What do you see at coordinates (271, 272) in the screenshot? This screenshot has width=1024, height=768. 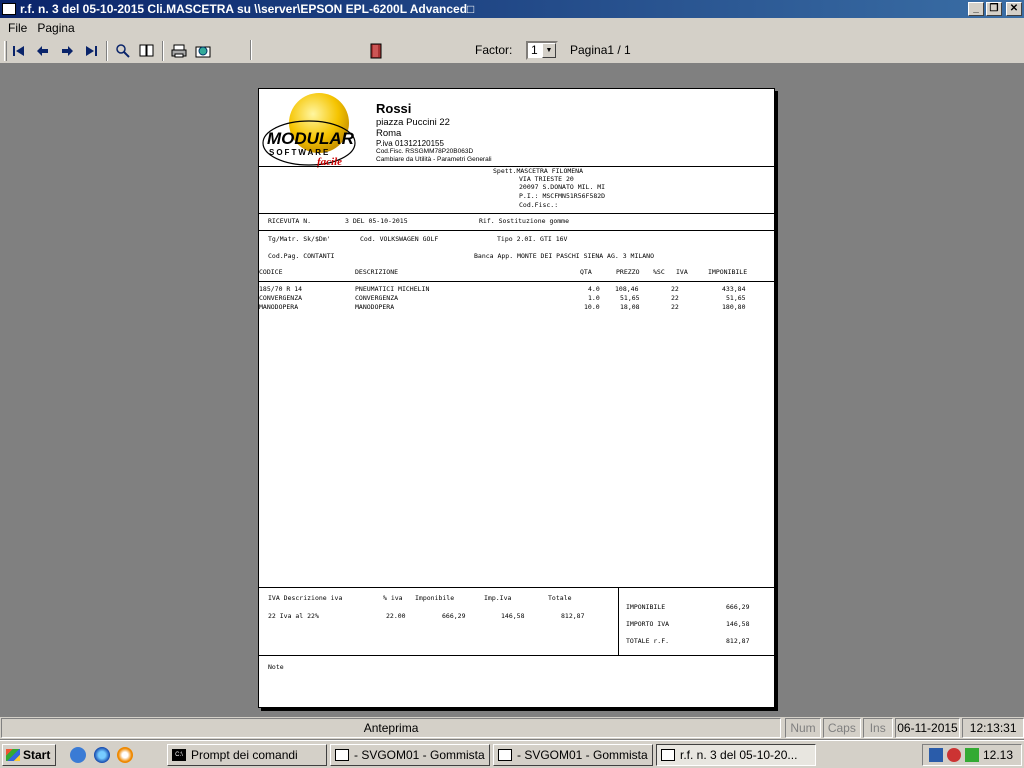 I see `col-header-codice: CODICE` at bounding box center [271, 272].